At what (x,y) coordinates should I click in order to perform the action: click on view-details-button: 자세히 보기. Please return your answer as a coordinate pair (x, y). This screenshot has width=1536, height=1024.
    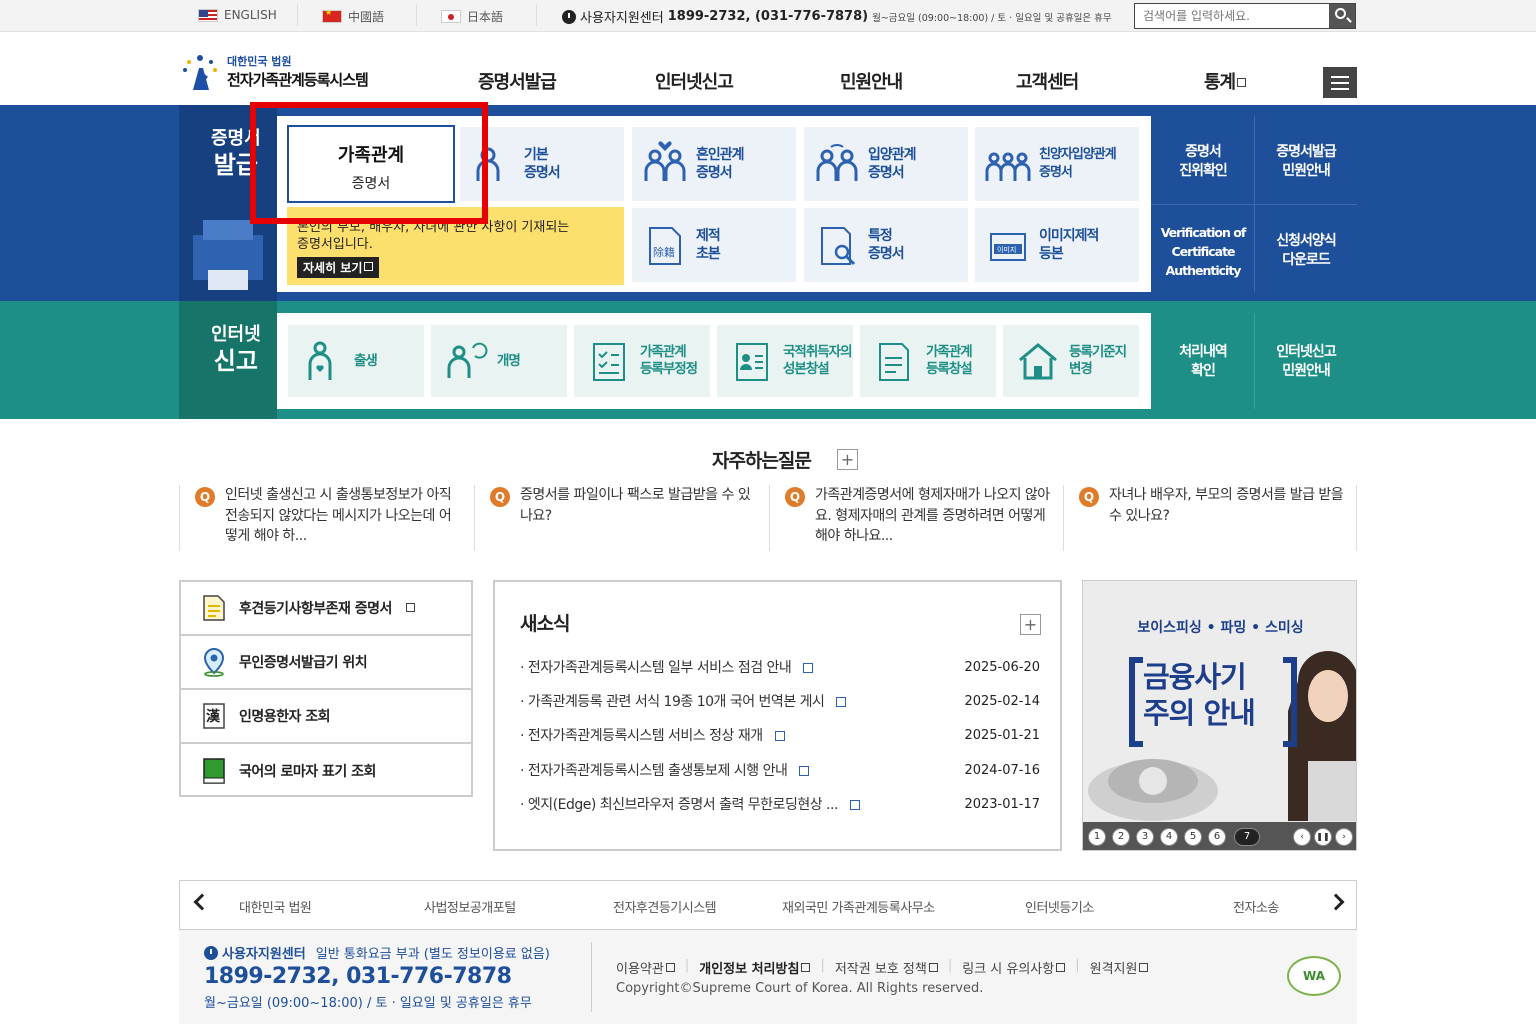
    Looking at the image, I should click on (338, 267).